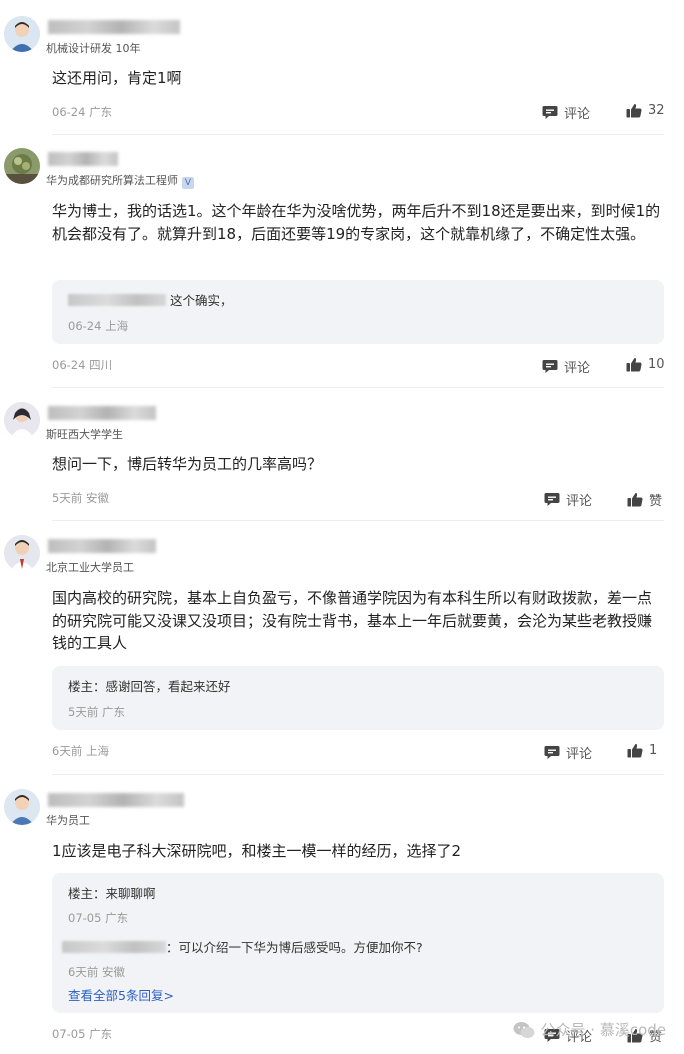  What do you see at coordinates (121, 994) in the screenshot?
I see `view-all-replies-link: 查看全部5条回复>` at bounding box center [121, 994].